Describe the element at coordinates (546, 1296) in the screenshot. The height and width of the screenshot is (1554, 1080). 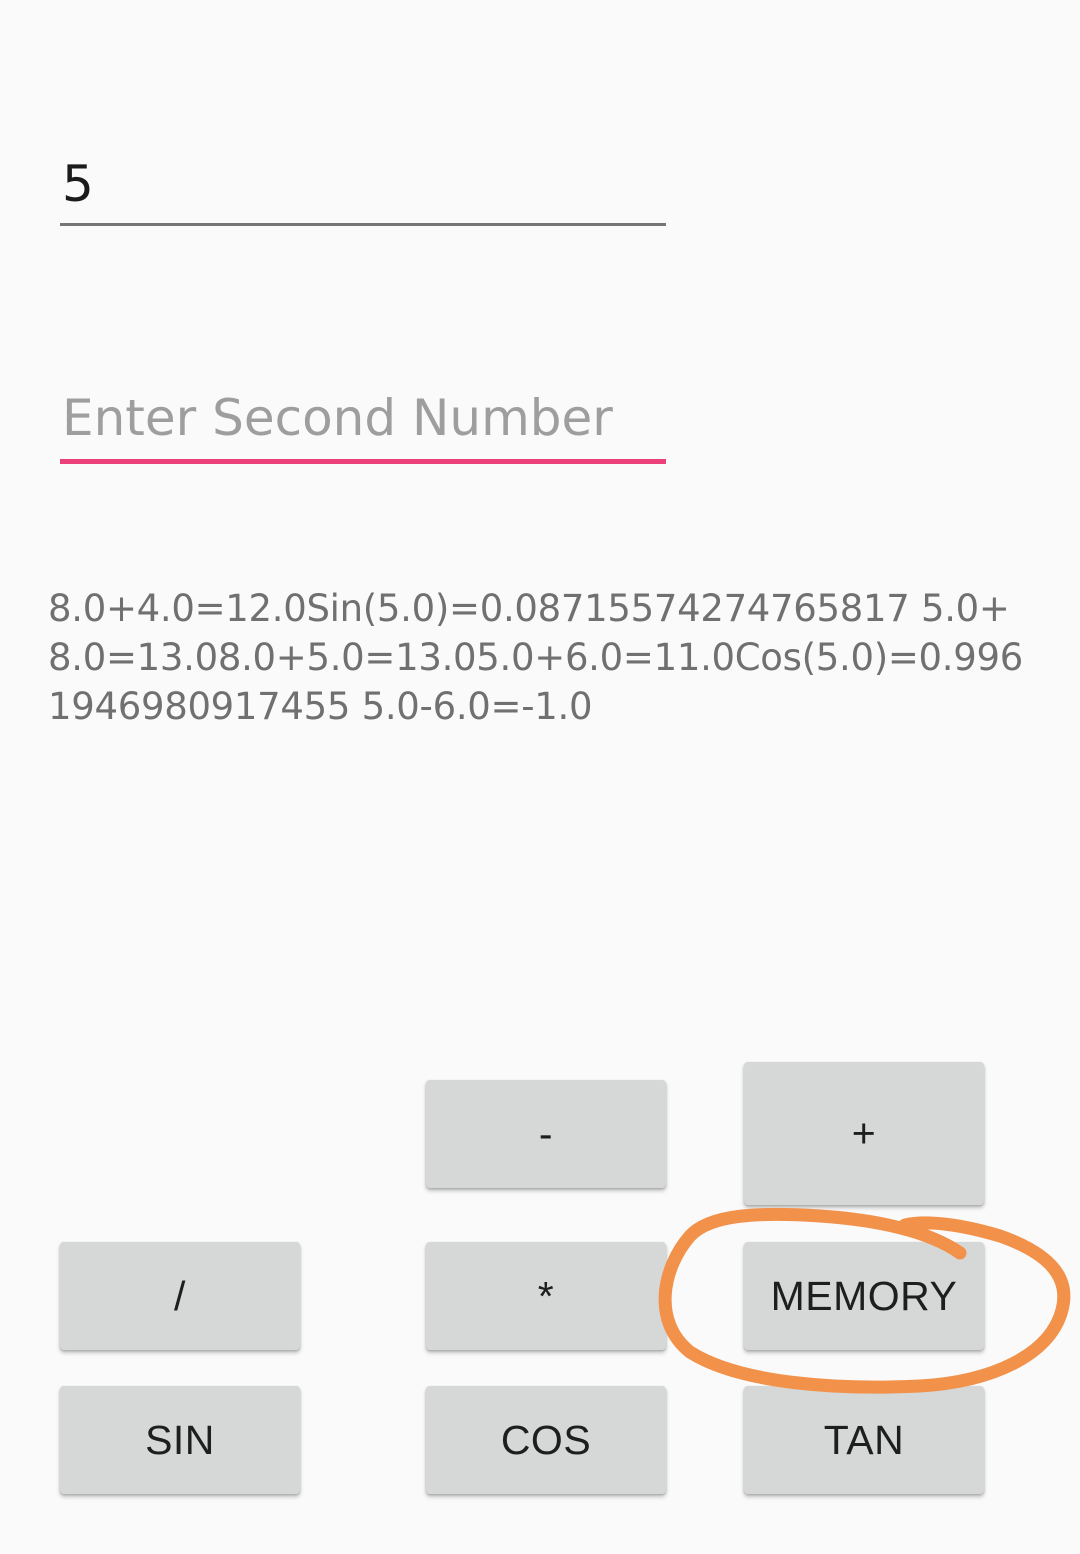
I see `multiply-button: *` at that location.